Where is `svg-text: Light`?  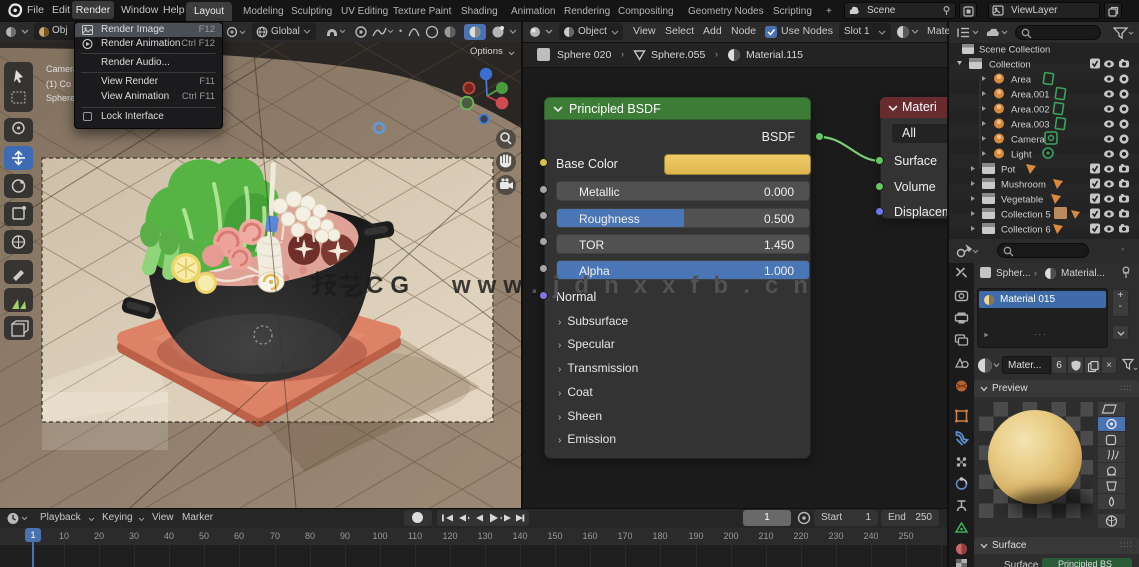
svg-text: Light is located at coordinates (1021, 155).